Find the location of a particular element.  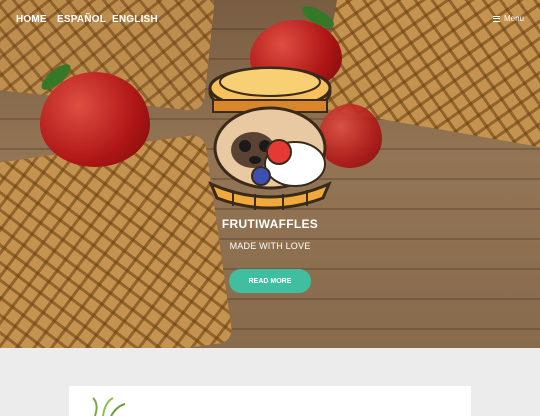

menu-toggle-button: Menu is located at coordinates (508, 18).